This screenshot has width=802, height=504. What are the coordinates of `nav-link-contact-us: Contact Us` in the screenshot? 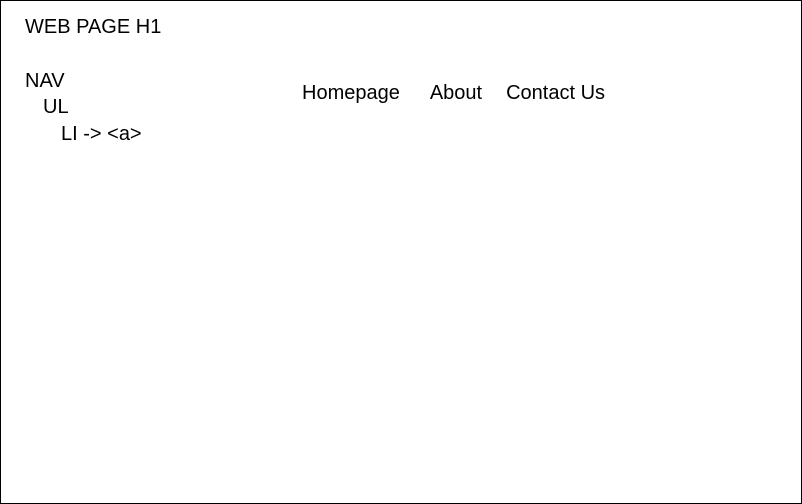 It's located at (555, 93).